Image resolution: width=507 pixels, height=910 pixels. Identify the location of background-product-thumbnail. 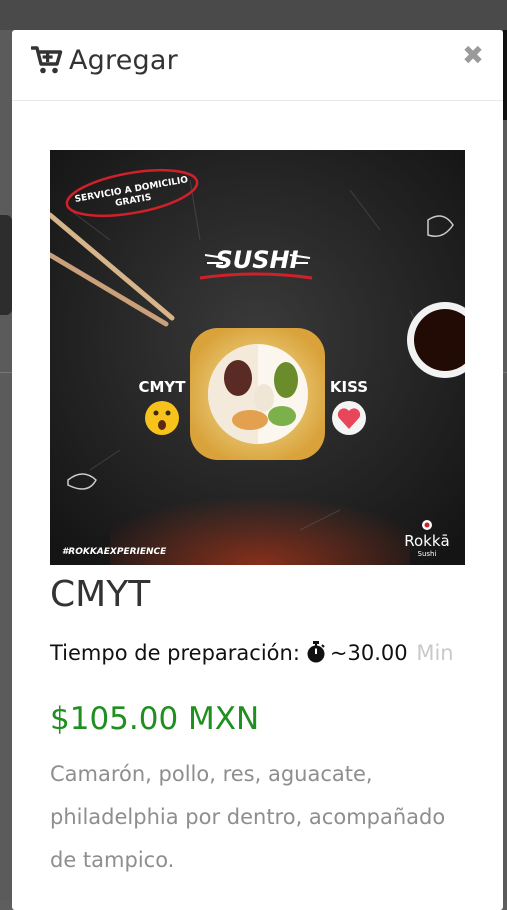
(6, 265).